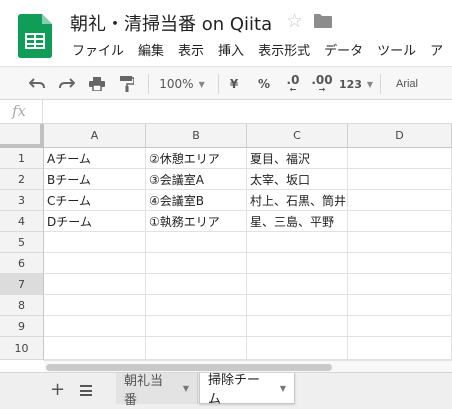  What do you see at coordinates (22, 136) in the screenshot?
I see `select-all-corner` at bounding box center [22, 136].